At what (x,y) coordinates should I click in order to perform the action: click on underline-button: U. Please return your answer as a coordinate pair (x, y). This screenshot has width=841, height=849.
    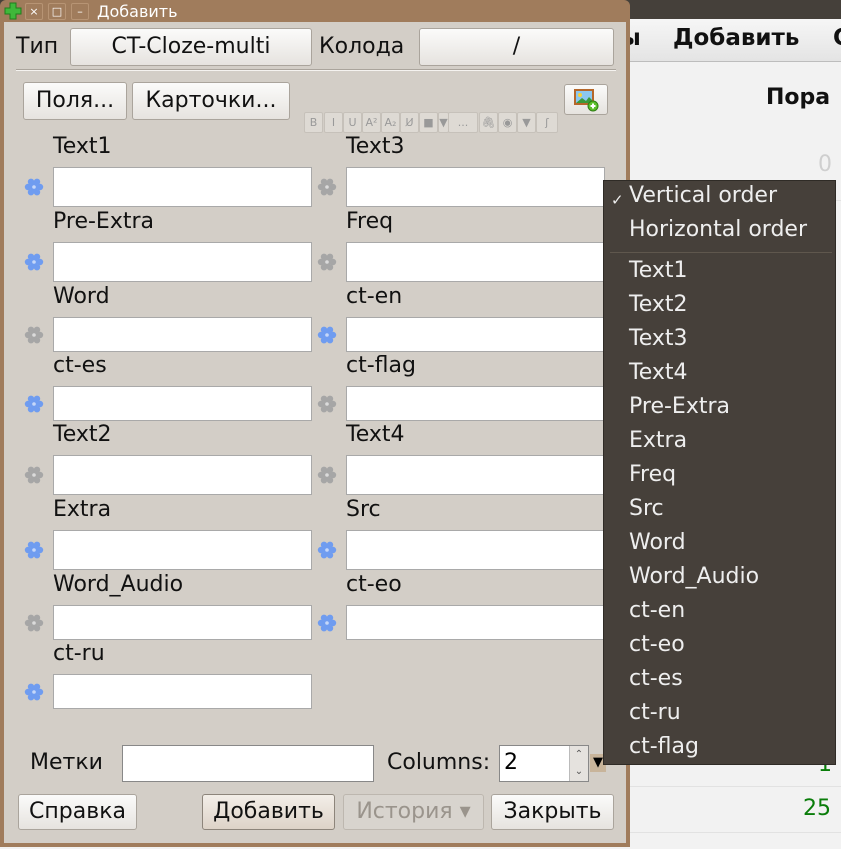
    Looking at the image, I should click on (352, 122).